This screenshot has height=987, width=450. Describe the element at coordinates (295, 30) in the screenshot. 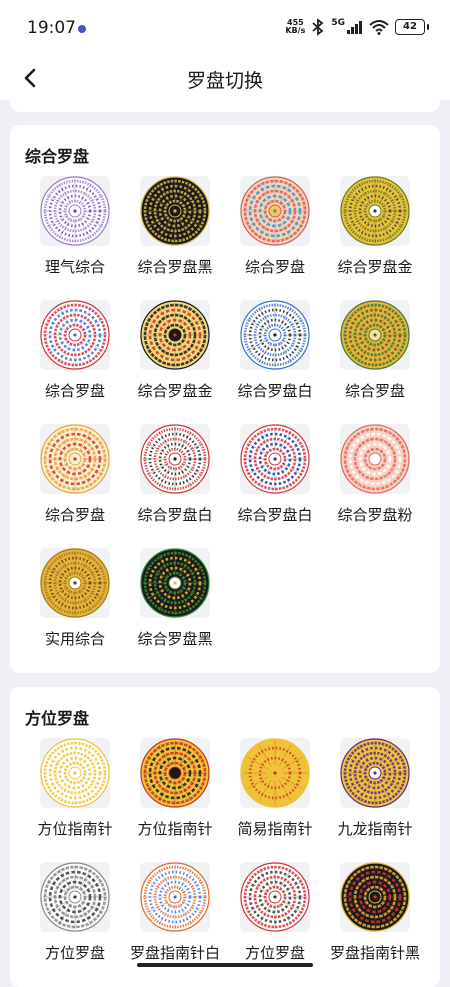

I see `net-speed-unit: KB/s` at that location.